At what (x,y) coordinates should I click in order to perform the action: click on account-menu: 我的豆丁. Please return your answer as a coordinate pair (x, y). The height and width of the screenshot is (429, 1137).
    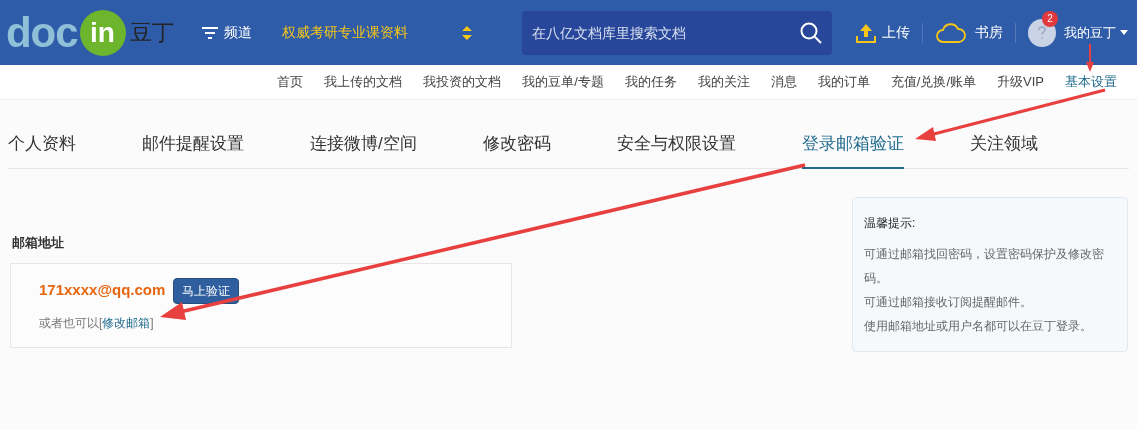
    Looking at the image, I should click on (1096, 32).